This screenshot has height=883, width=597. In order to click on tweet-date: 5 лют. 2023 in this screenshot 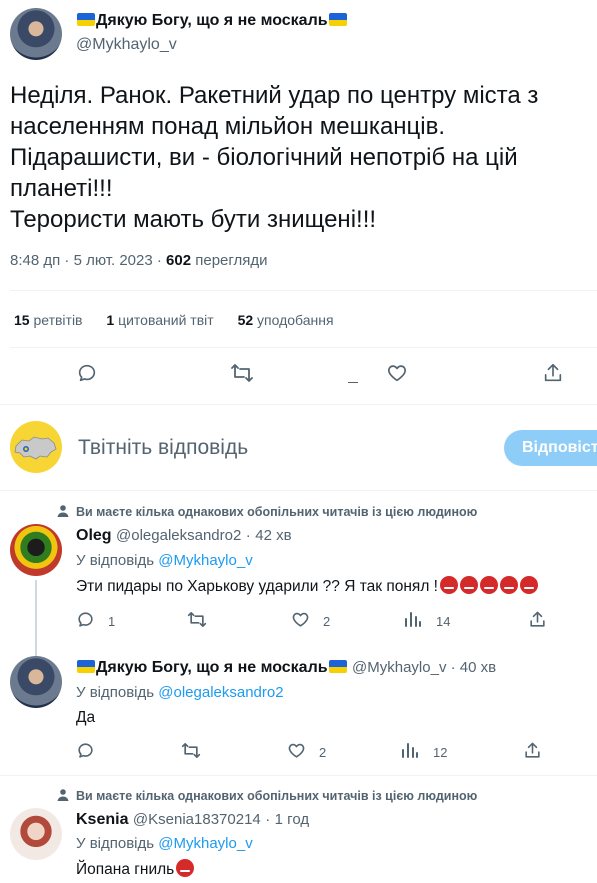, I will do `click(113, 260)`.